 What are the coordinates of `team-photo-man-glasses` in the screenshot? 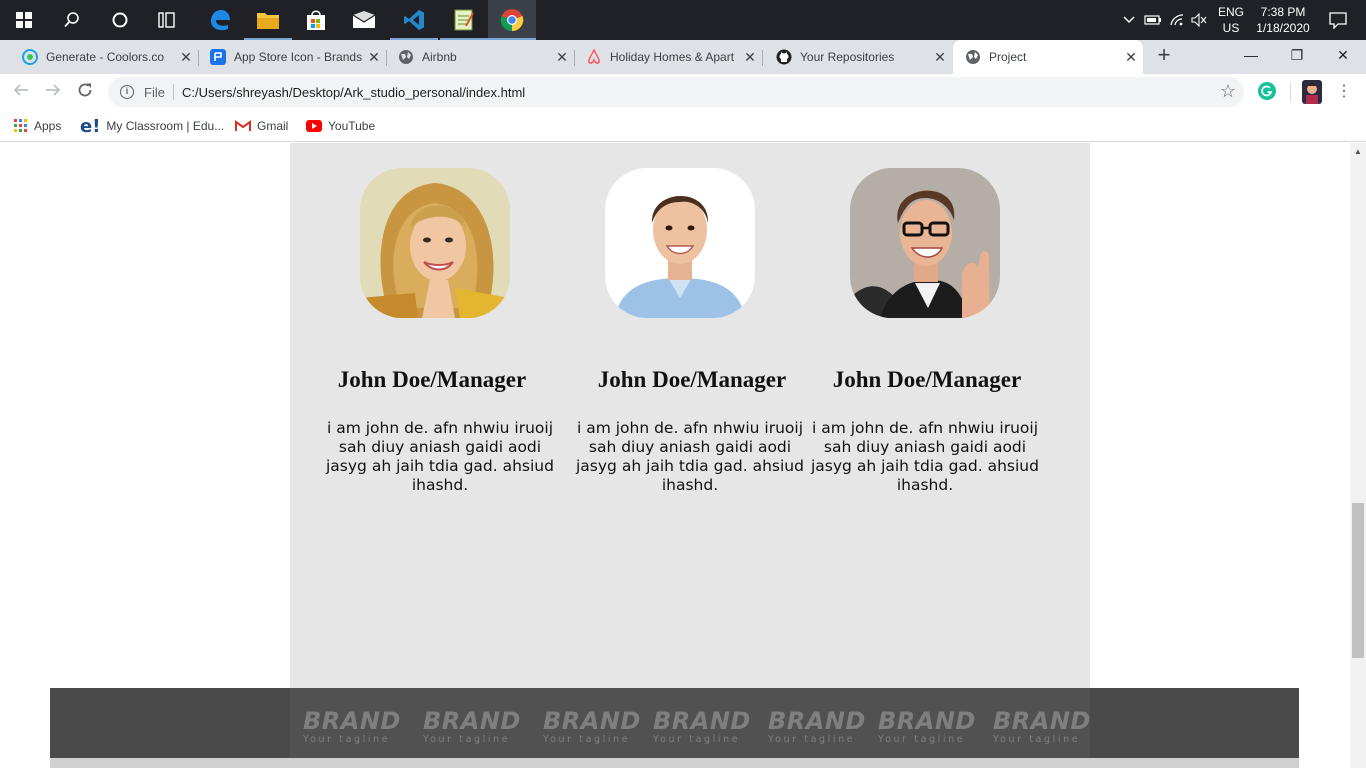 It's located at (925, 243).